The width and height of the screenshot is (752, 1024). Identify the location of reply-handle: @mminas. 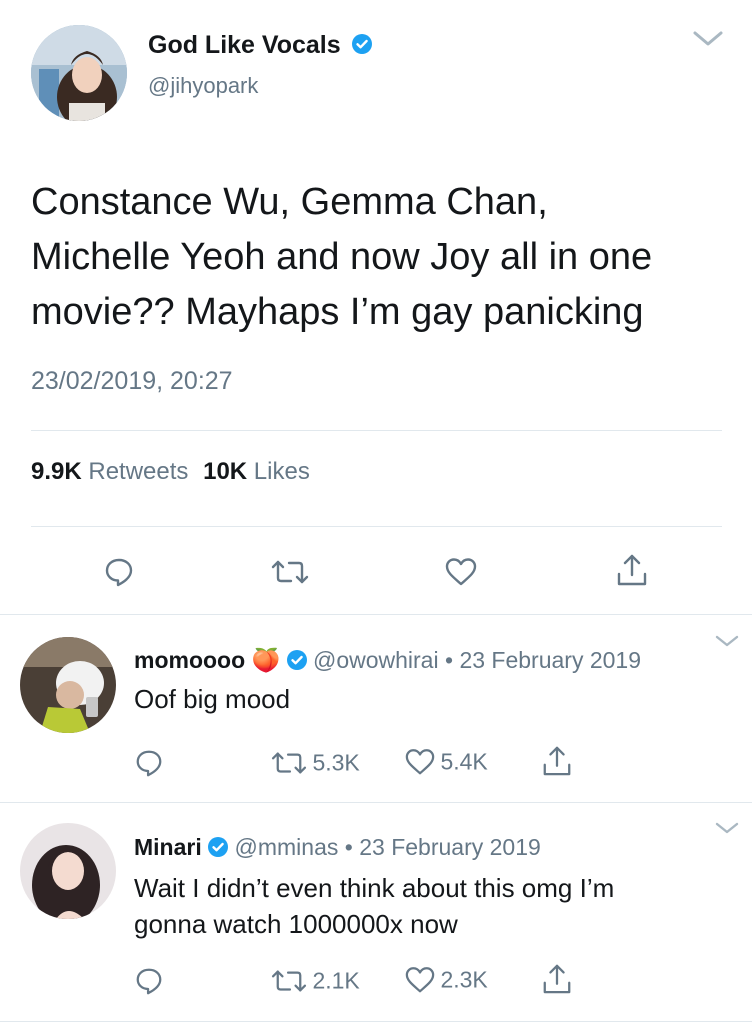
(287, 847).